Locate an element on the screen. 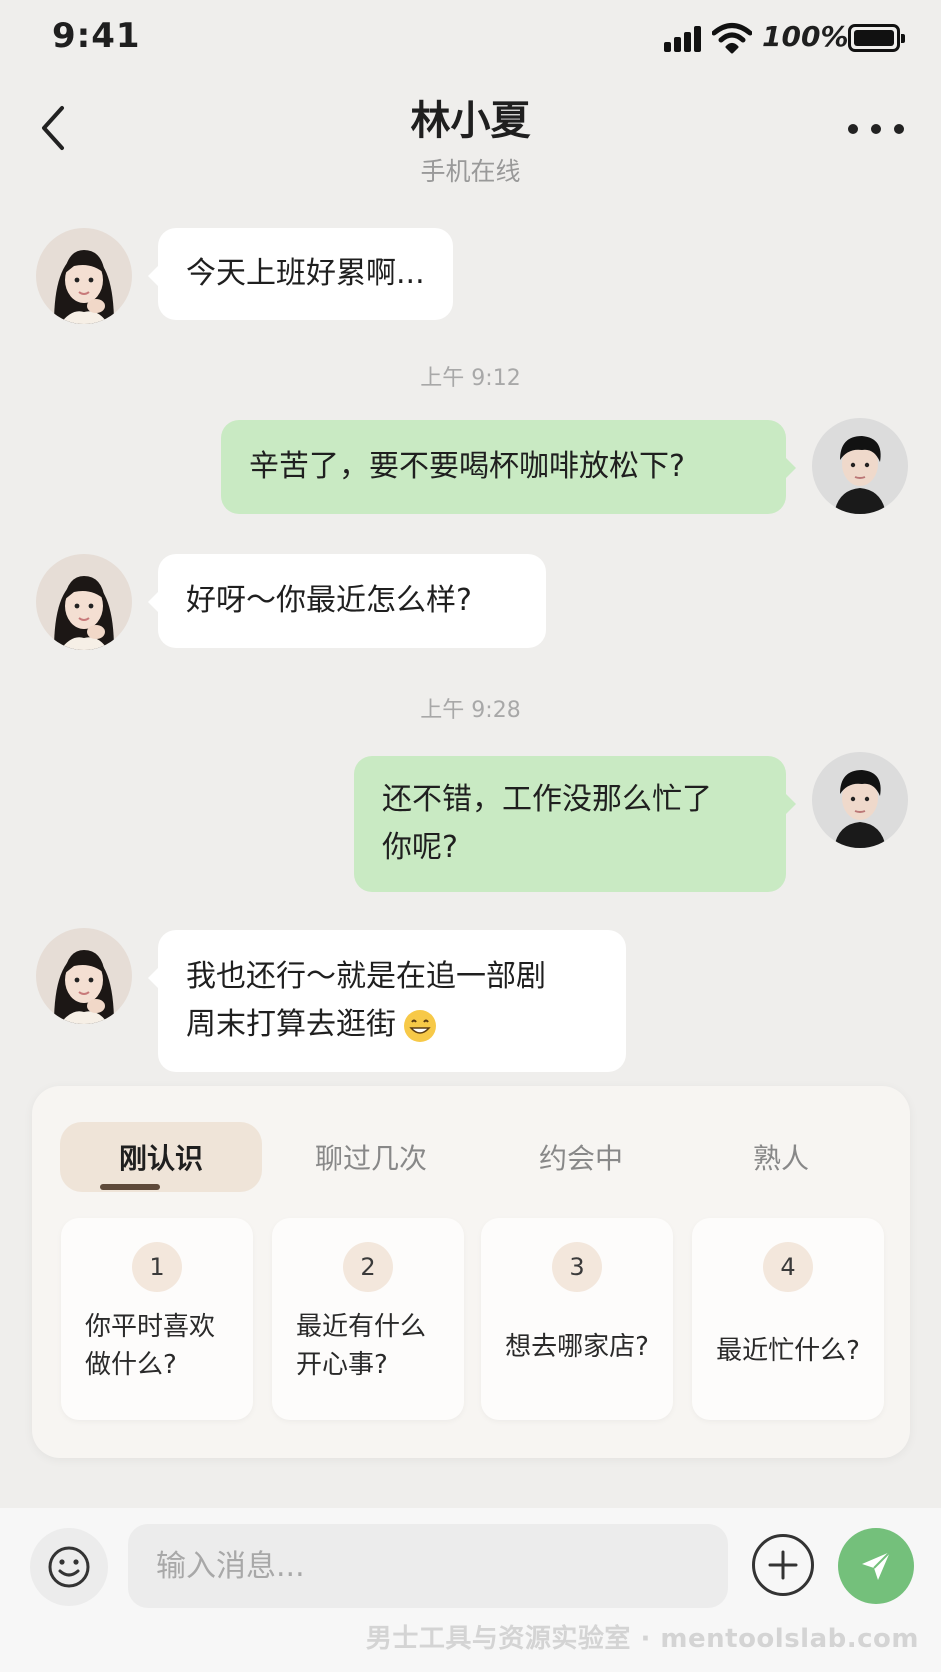 The image size is (941, 1672). status-time: 9:41 is located at coordinates (96, 36).